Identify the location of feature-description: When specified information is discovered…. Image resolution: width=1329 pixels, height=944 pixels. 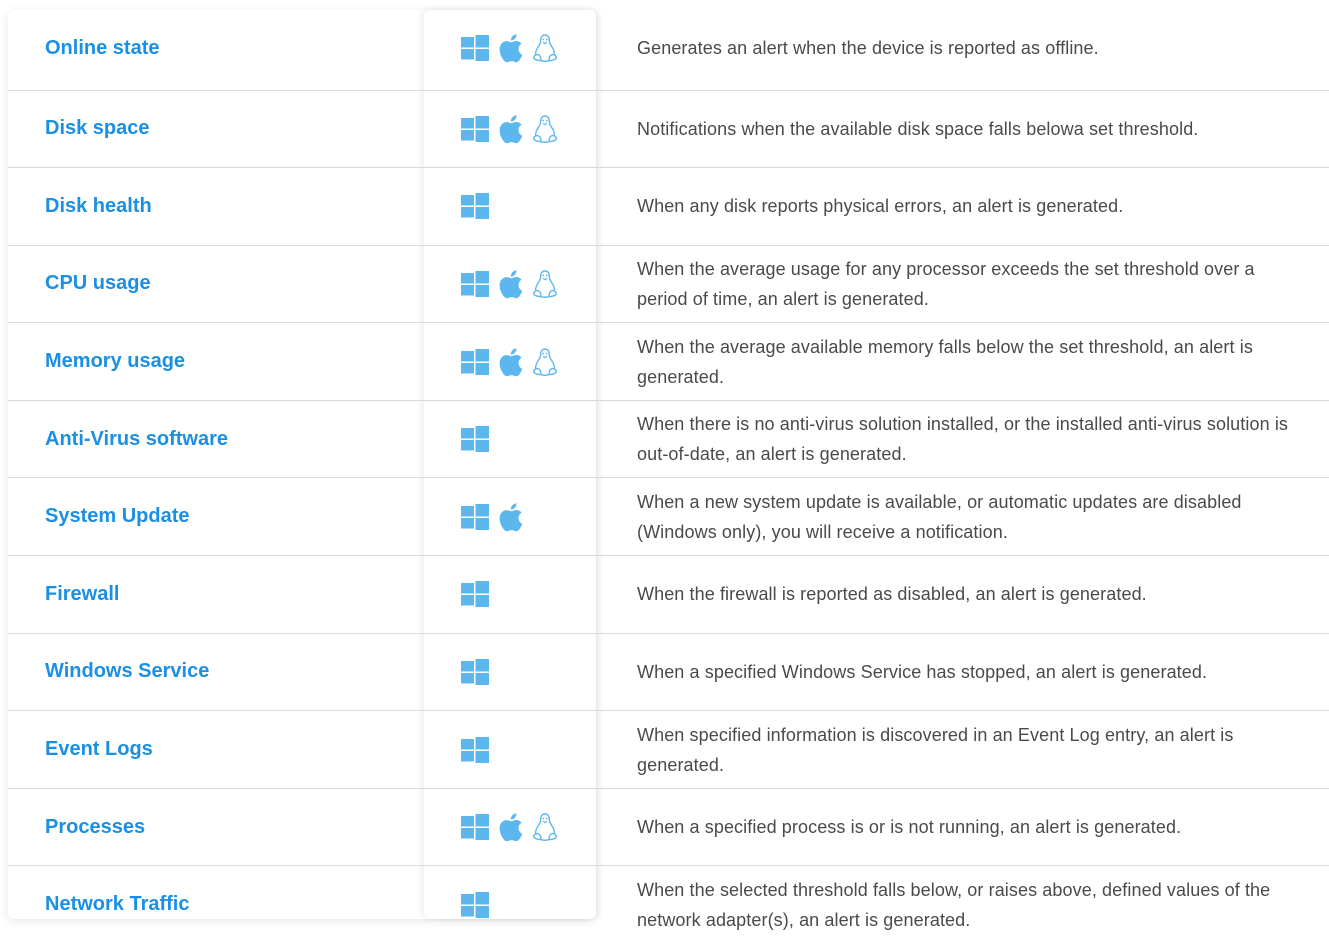
(935, 749).